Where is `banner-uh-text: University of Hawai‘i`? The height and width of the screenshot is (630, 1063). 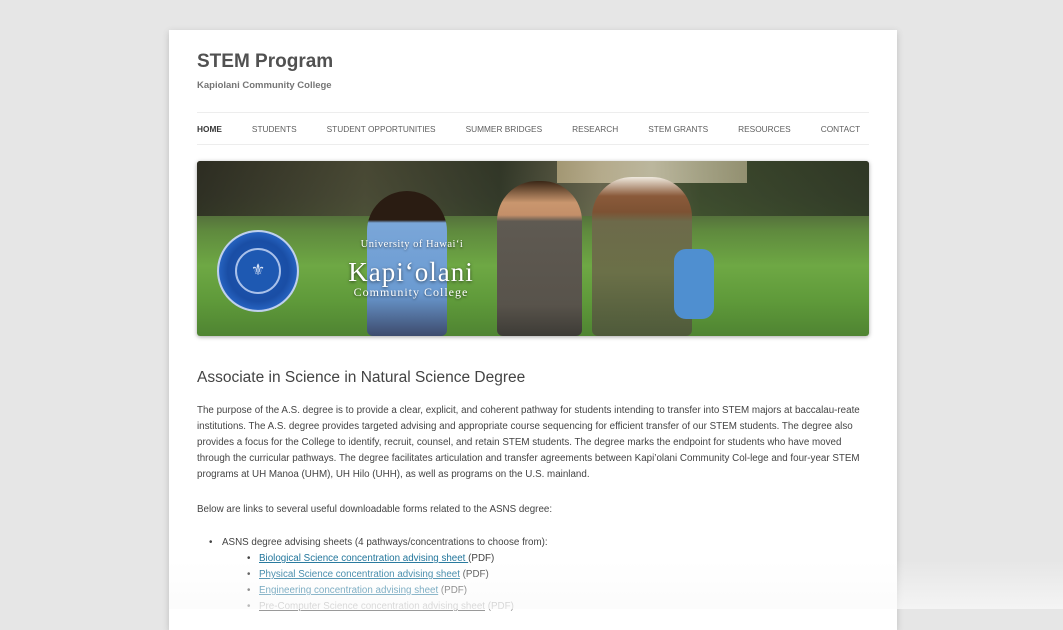 banner-uh-text: University of Hawai‘i is located at coordinates (412, 244).